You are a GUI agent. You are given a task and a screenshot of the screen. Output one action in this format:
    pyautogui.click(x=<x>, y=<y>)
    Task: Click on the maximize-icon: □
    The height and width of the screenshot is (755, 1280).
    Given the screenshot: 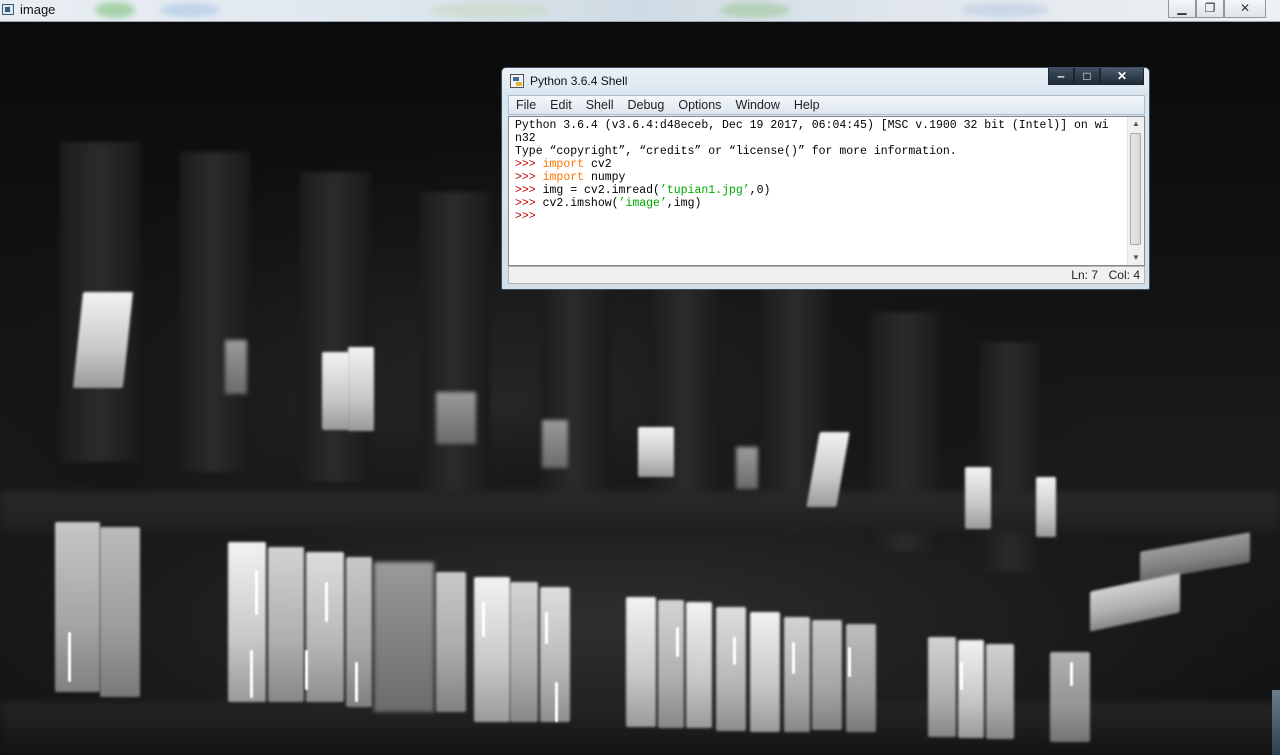 What is the action you would take?
    pyautogui.click(x=1087, y=76)
    